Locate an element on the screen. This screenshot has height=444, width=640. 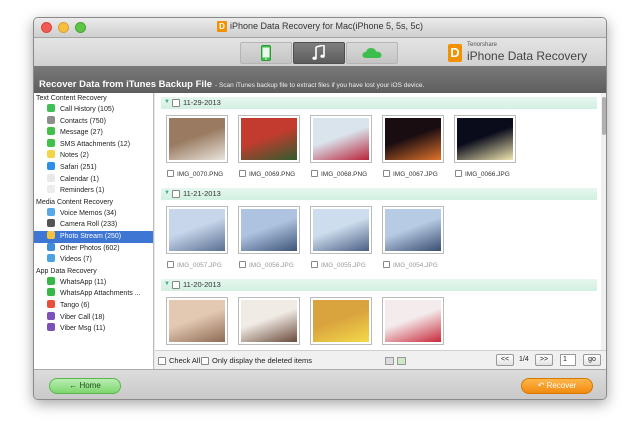
brand-company: Tenorshare is located at coordinates (482, 45).